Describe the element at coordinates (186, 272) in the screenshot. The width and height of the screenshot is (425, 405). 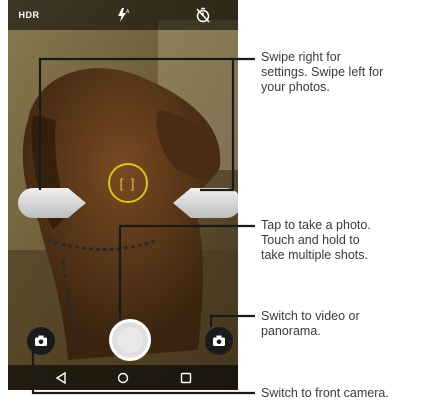
I see `leader-shutter` at that location.